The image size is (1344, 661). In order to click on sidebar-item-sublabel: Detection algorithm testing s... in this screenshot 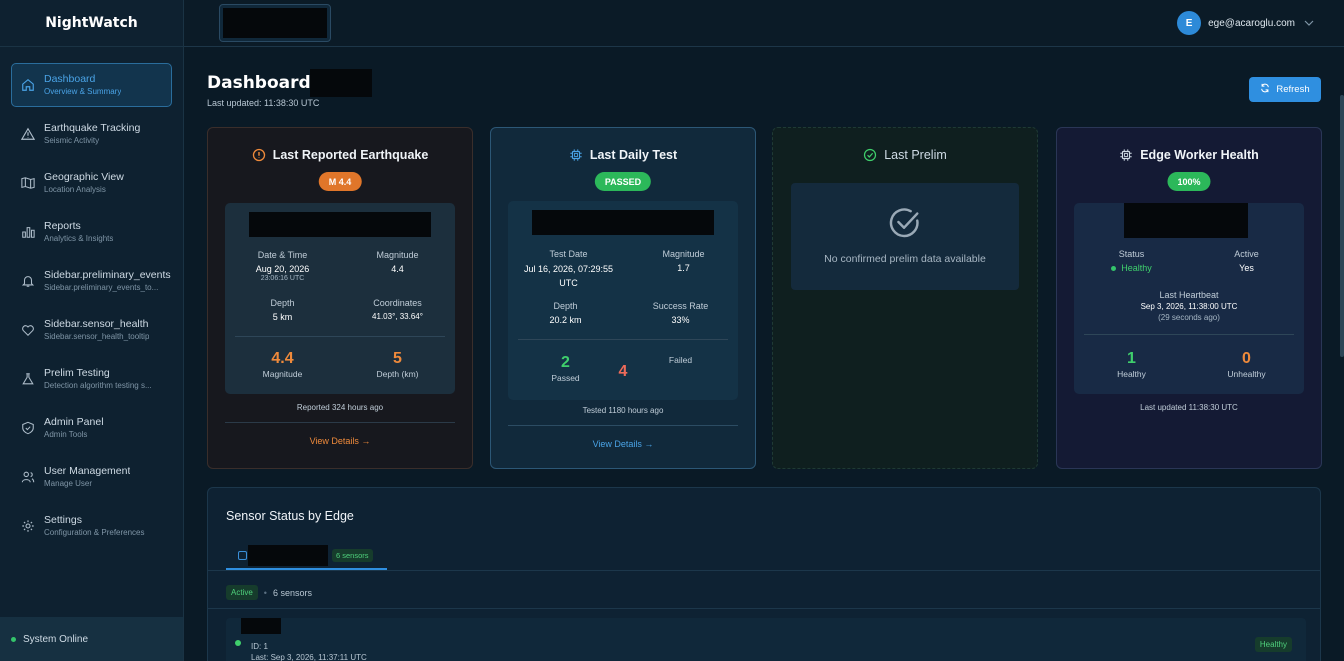, I will do `click(98, 385)`.